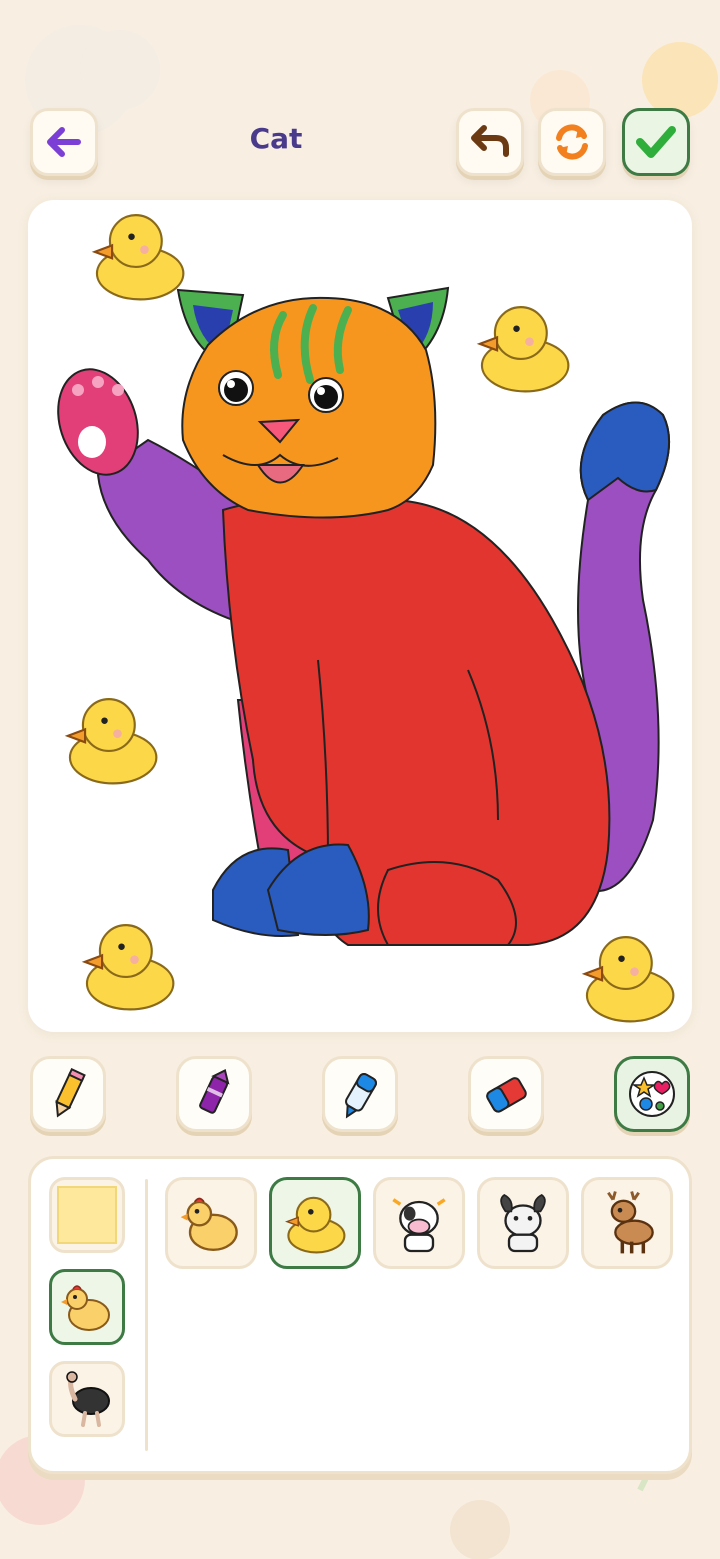 This screenshot has width=720, height=1559. I want to click on reset-button, so click(572, 142).